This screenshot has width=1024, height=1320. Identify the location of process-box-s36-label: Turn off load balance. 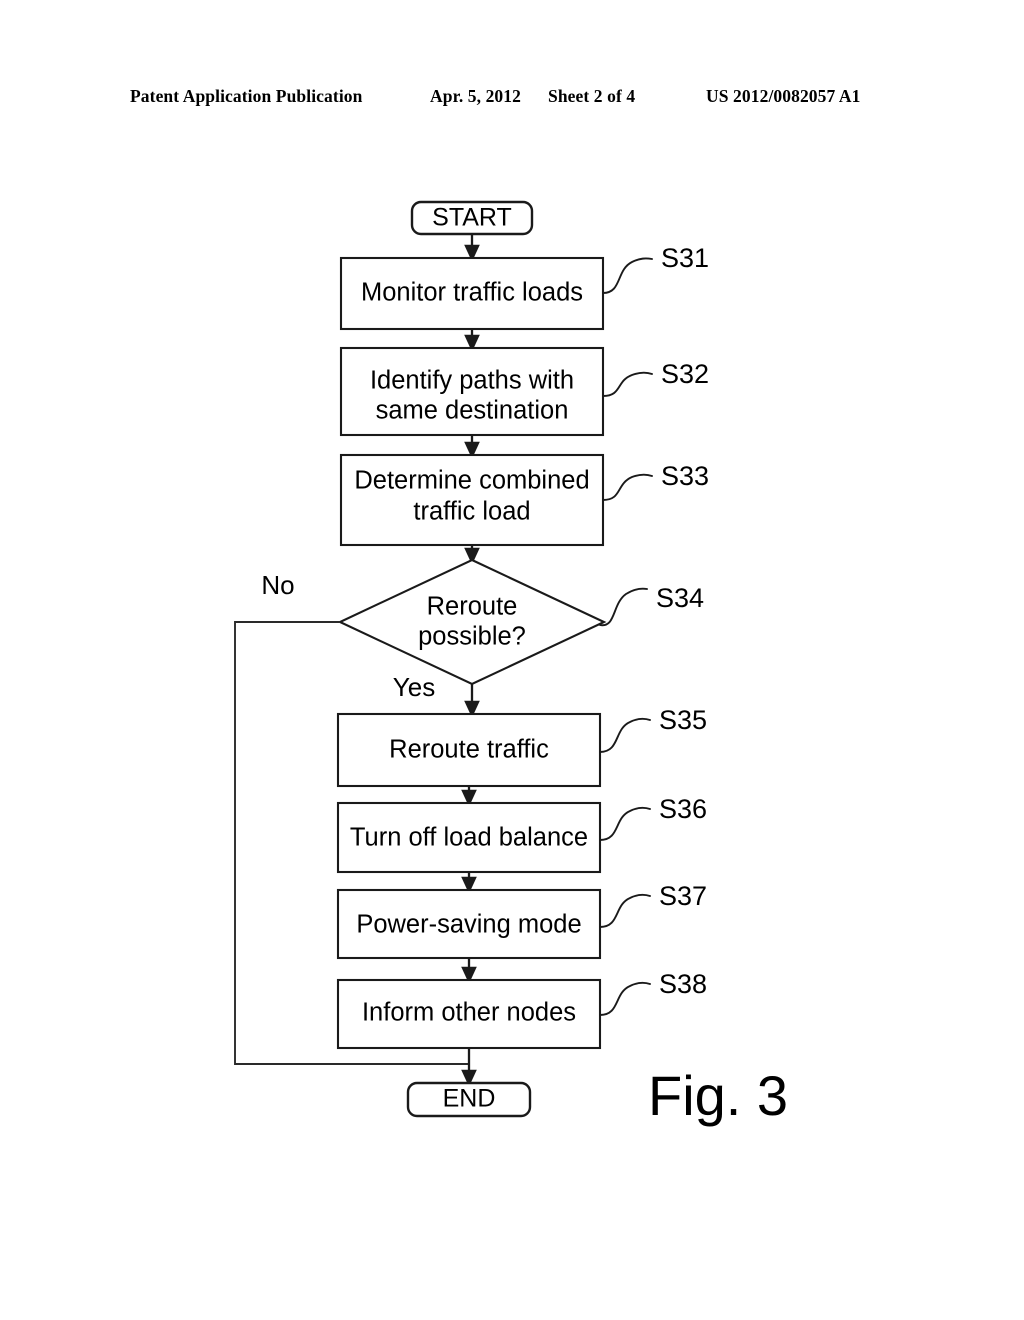
(469, 838).